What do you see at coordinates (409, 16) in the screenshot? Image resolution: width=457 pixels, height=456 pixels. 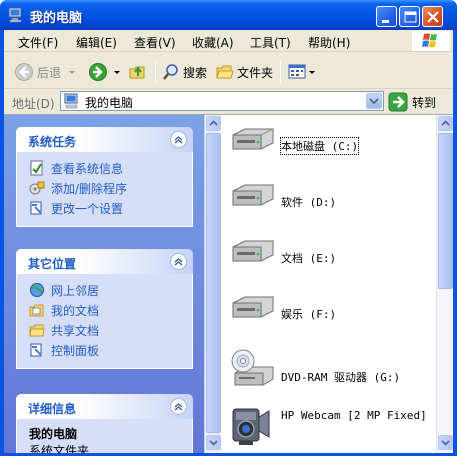 I see `maximize-button` at bounding box center [409, 16].